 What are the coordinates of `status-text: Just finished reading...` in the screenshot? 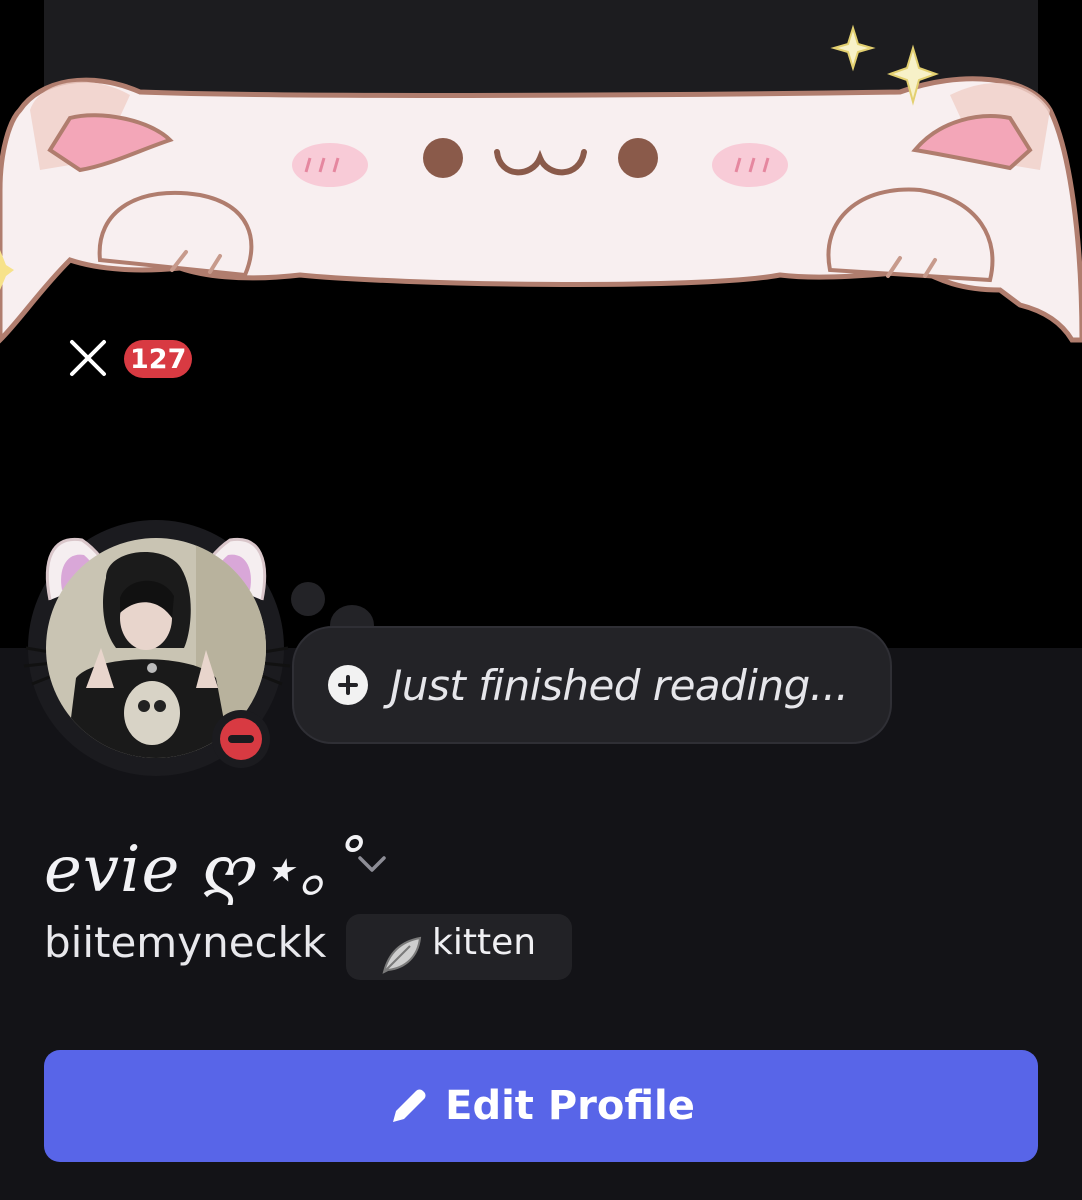 It's located at (619, 685).